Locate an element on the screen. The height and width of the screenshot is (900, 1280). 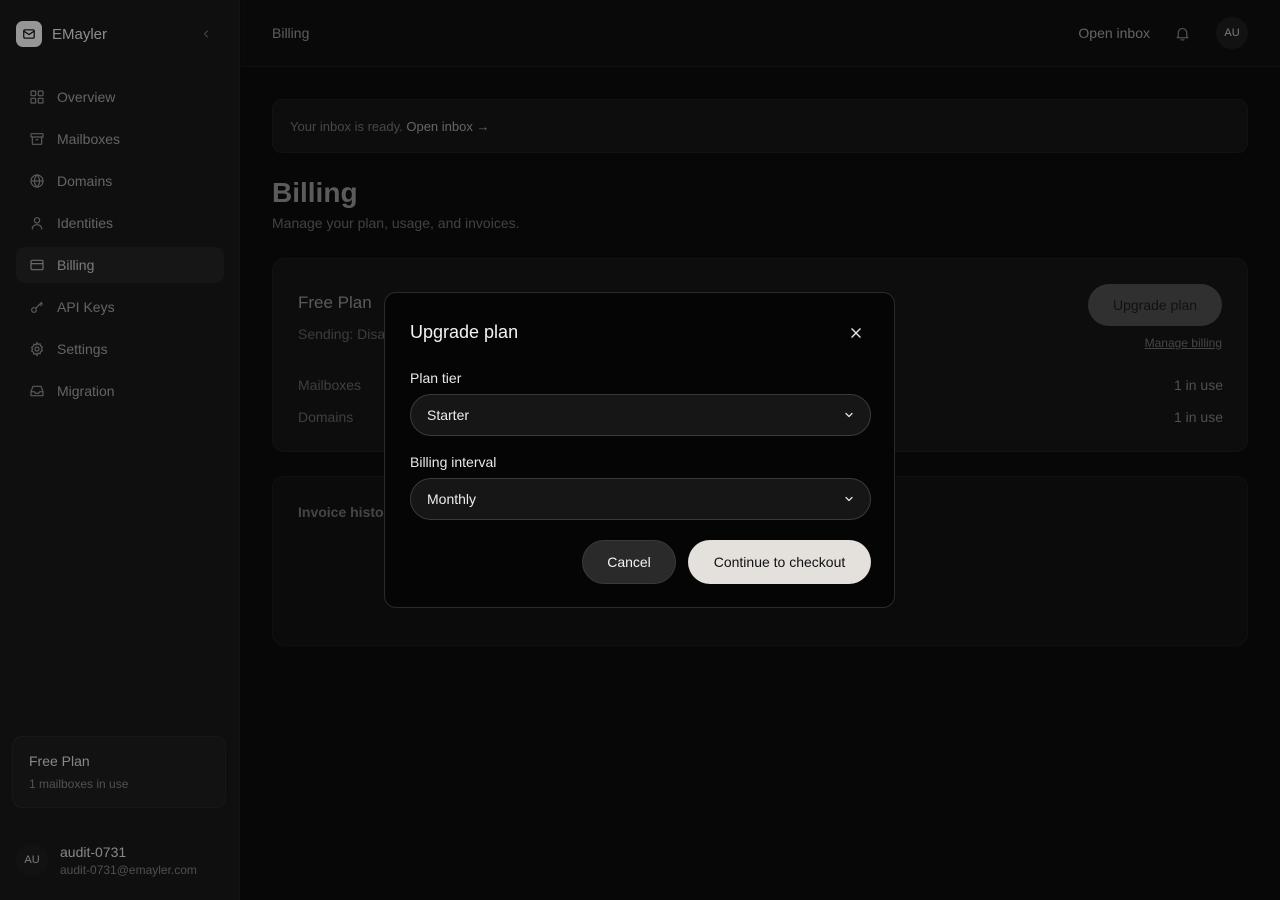
close-dialog-button is located at coordinates (856, 333).